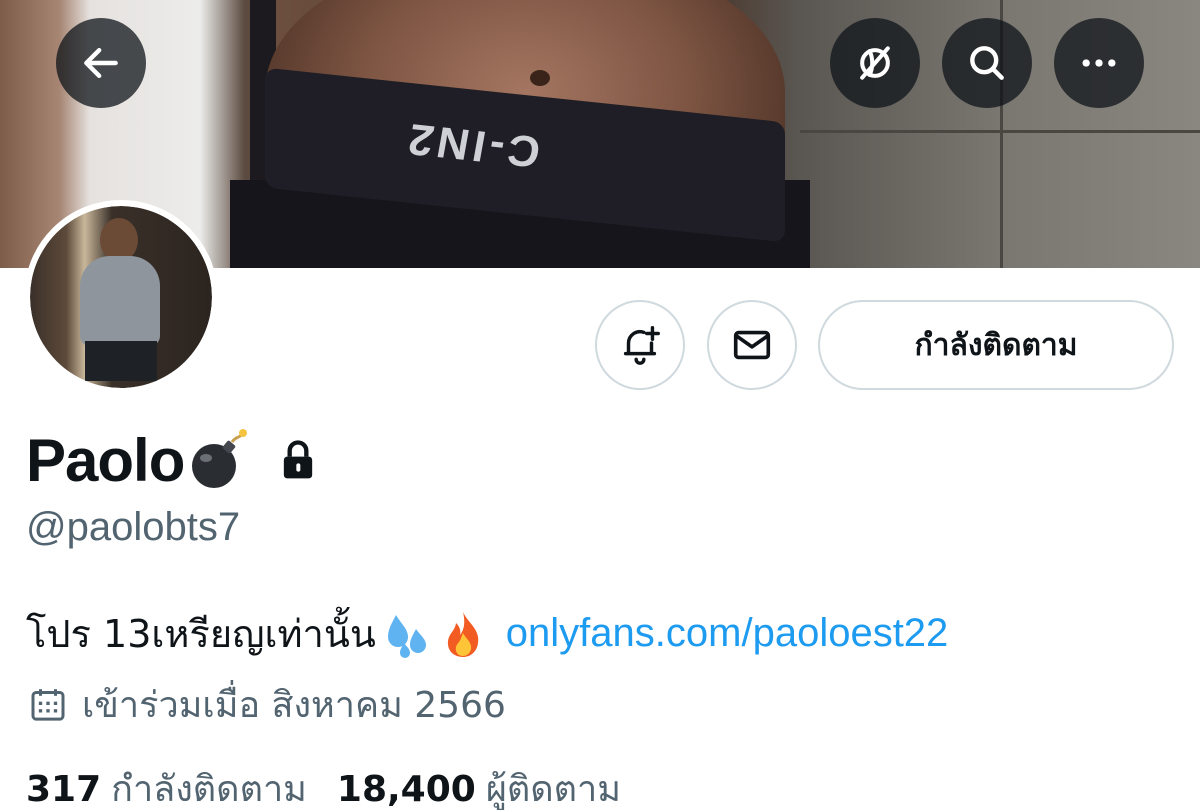 The image size is (1200, 810). What do you see at coordinates (220, 458) in the screenshot?
I see `bomb-emoji` at bounding box center [220, 458].